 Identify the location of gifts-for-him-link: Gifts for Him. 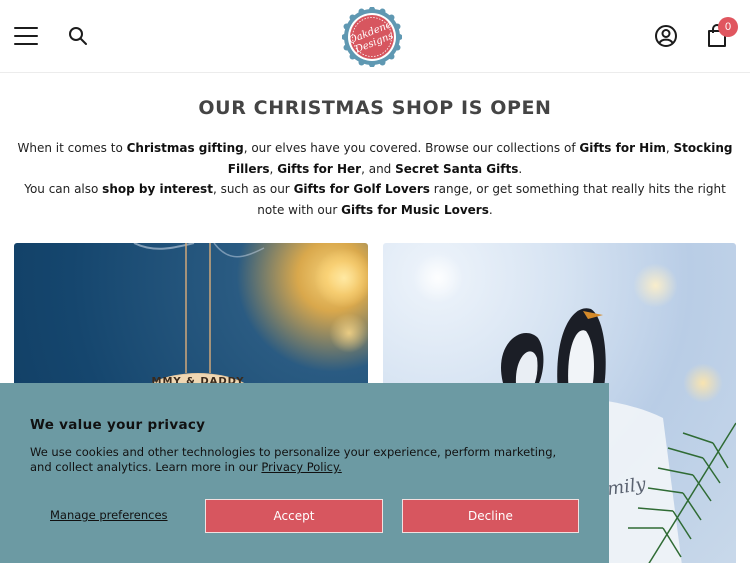
(622, 148).